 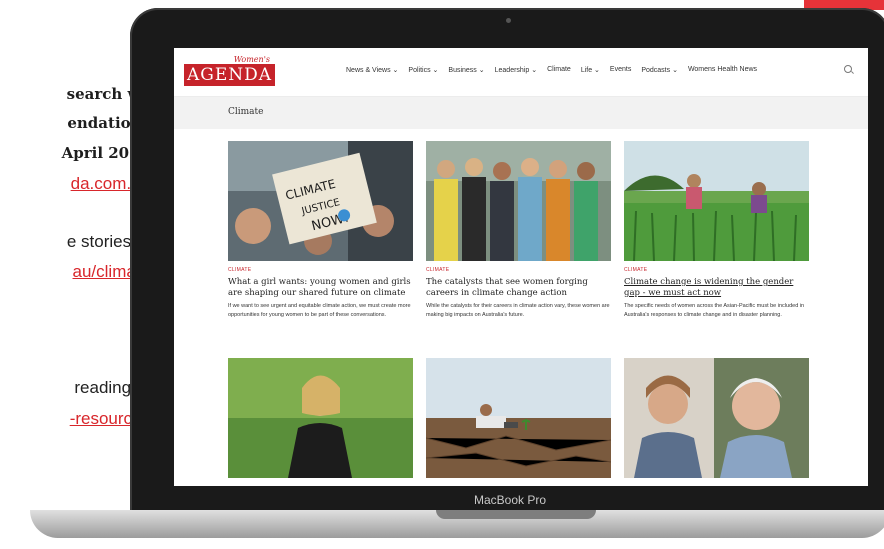 What do you see at coordinates (848, 69) in the screenshot?
I see `search-icon` at bounding box center [848, 69].